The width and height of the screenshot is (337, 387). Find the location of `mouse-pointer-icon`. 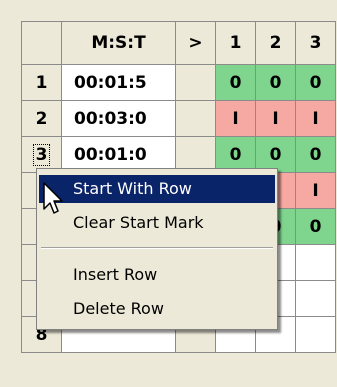

mouse-pointer-icon is located at coordinates (53, 198).